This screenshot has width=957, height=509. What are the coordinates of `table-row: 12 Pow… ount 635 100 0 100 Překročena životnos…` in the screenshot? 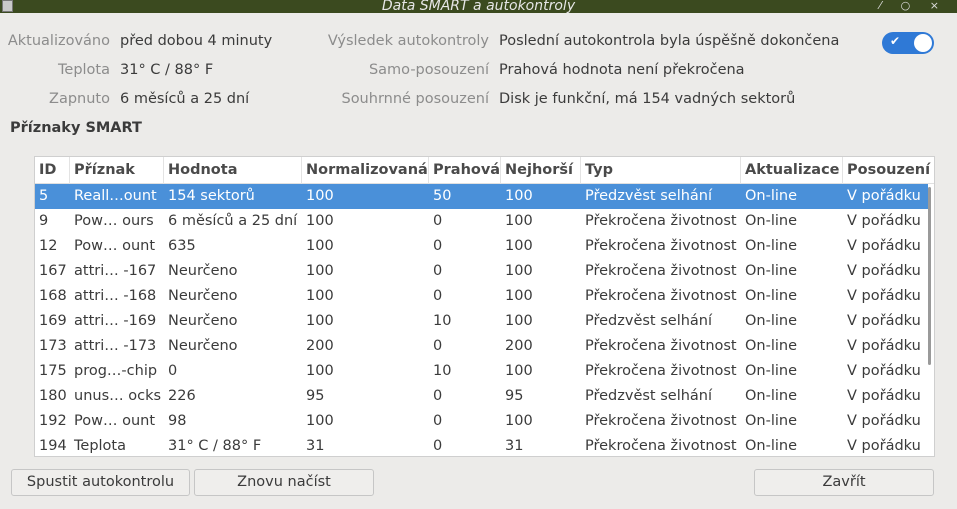 It's located at (481, 246).